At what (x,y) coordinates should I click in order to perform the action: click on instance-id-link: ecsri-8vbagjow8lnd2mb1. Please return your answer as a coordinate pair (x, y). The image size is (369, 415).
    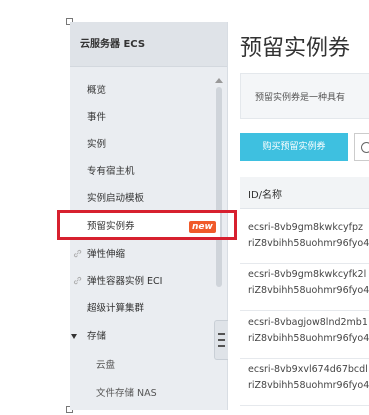
    Looking at the image, I should click on (308, 322).